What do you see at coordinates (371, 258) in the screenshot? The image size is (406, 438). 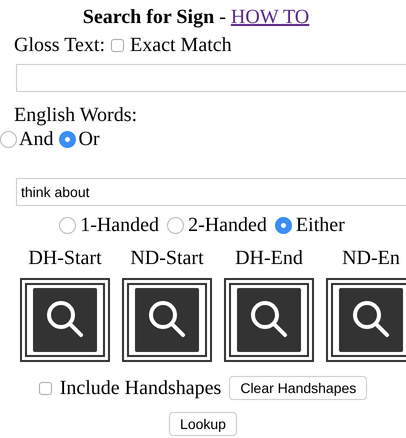 I see `handshape-label: ND-En` at bounding box center [371, 258].